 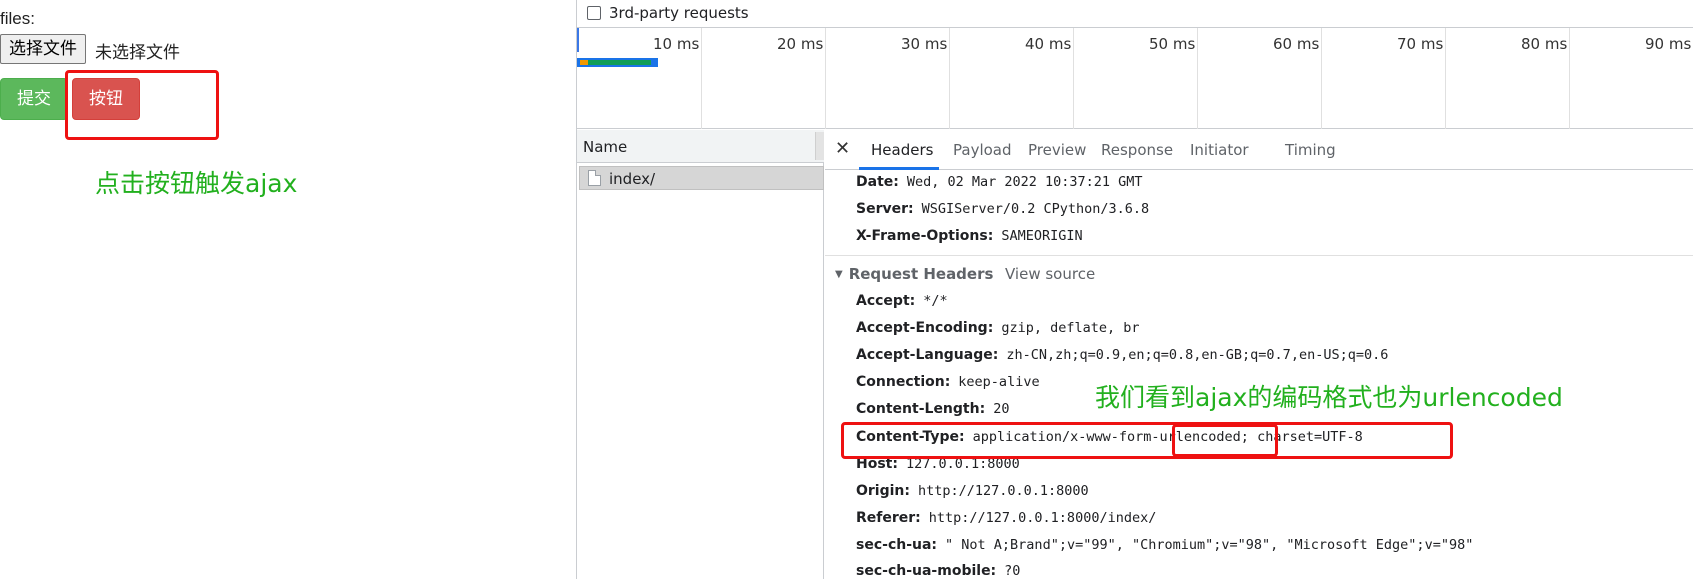 What do you see at coordinates (888, 518) in the screenshot?
I see `header-key: Referer:` at bounding box center [888, 518].